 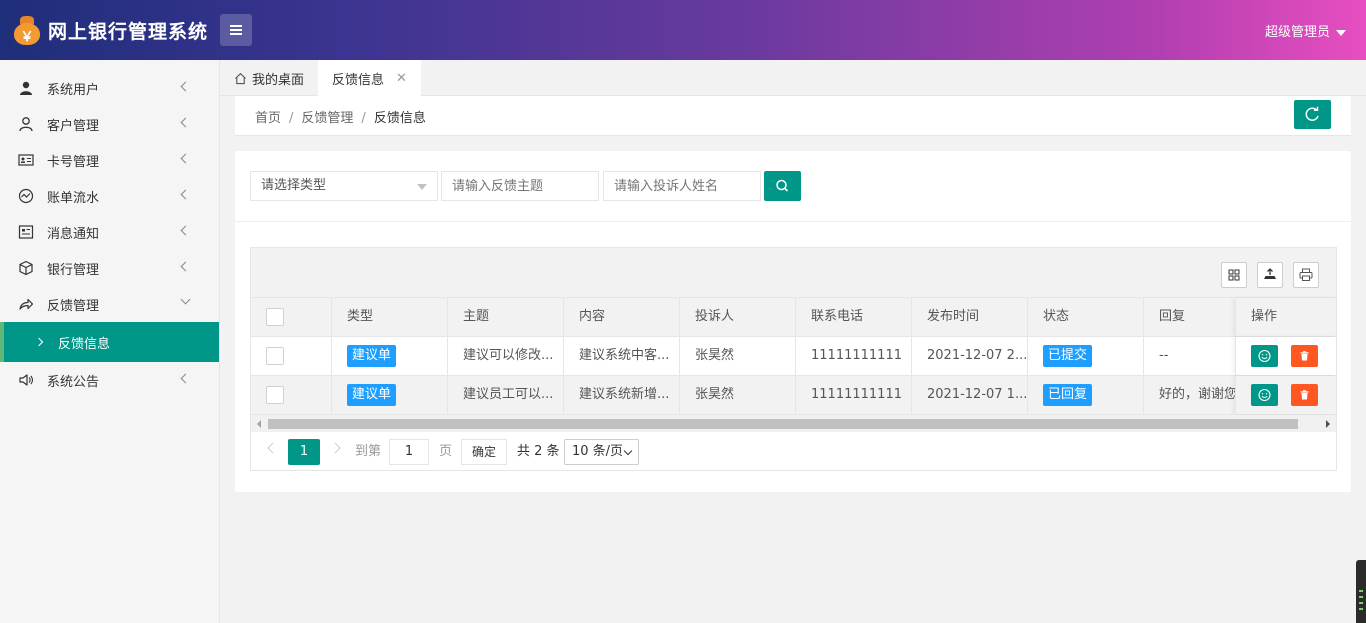 I want to click on type-cell: 建议单, so click(x=390, y=395).